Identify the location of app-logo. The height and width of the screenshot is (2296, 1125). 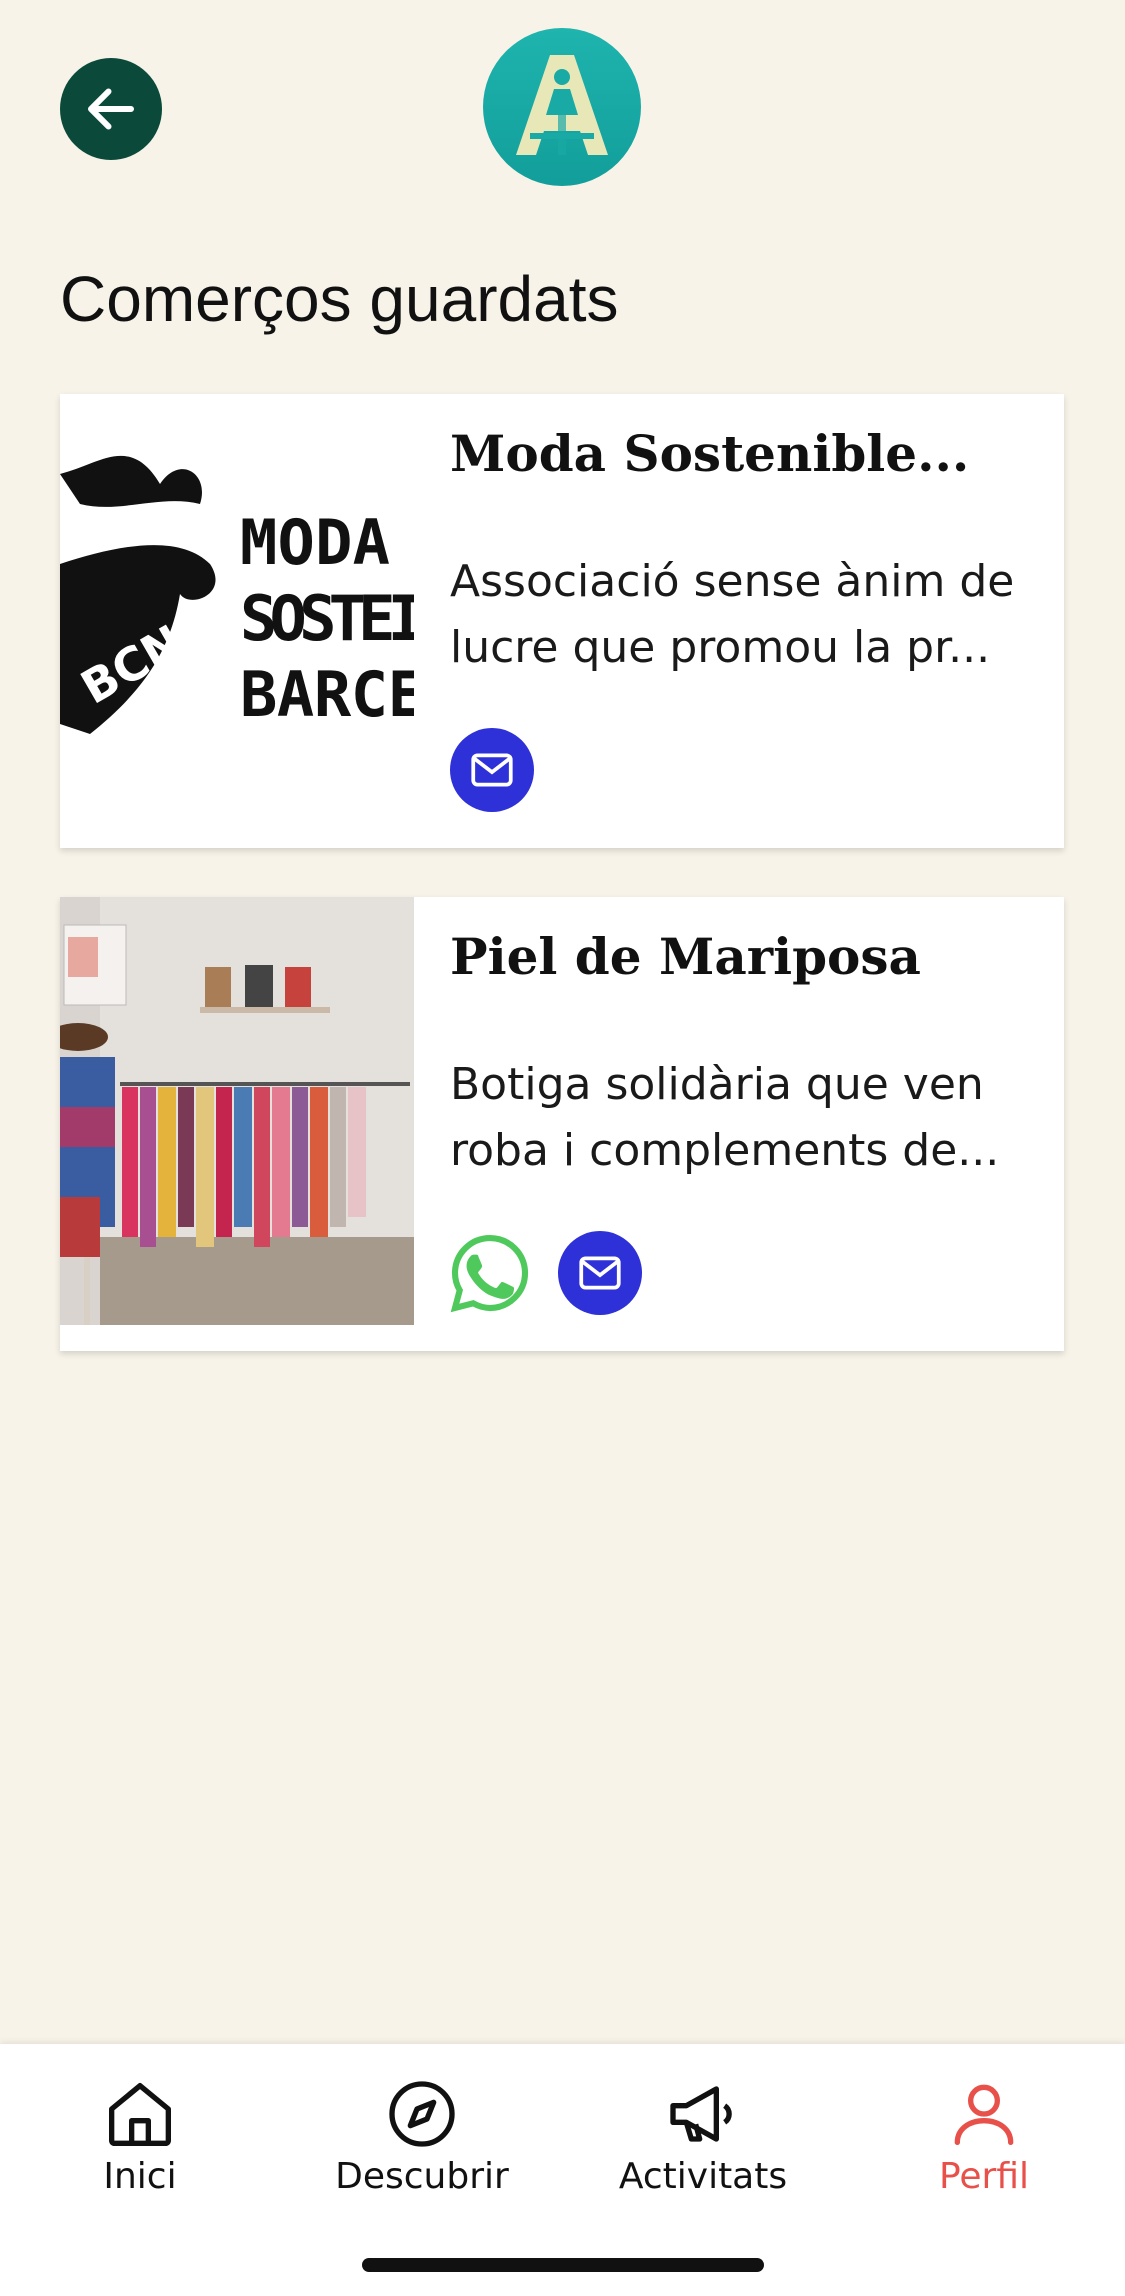
(562, 107).